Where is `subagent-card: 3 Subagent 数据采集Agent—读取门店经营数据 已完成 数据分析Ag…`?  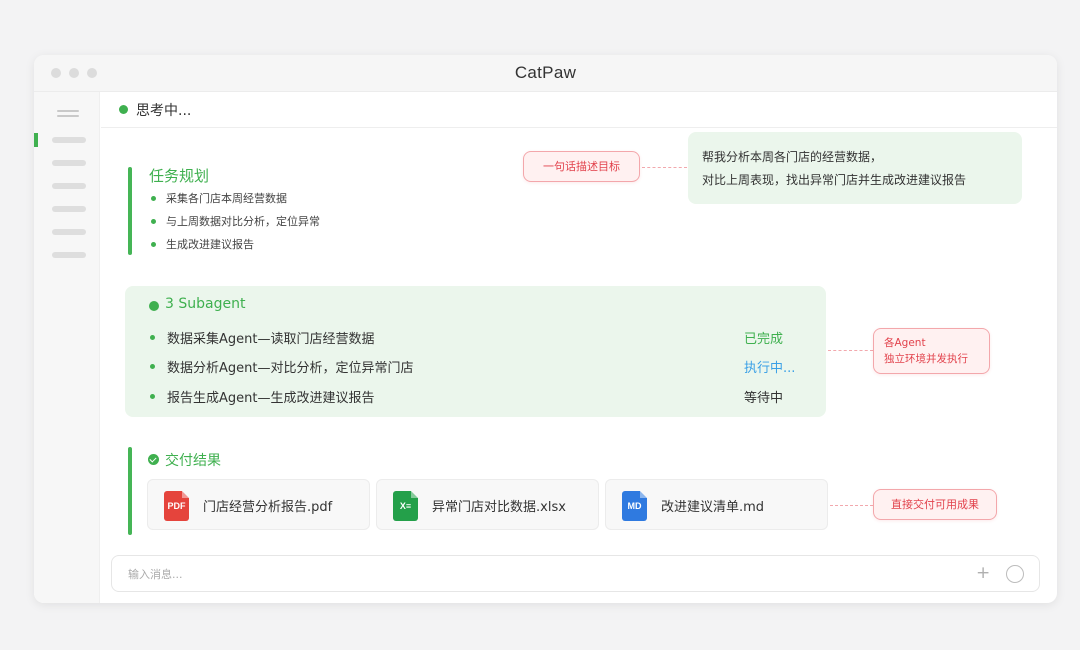
subagent-card: 3 Subagent 数据采集Agent—读取门店经营数据 已完成 数据分析Ag… is located at coordinates (475, 351).